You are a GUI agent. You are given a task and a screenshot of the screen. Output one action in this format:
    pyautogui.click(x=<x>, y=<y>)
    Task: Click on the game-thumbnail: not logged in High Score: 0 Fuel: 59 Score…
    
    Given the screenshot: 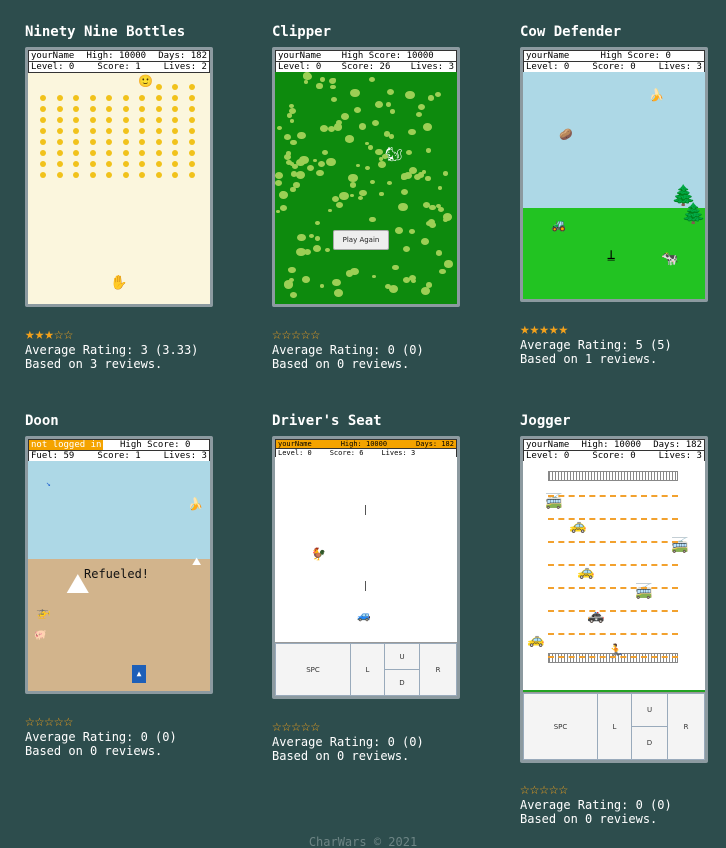 What is the action you would take?
    pyautogui.click(x=119, y=565)
    